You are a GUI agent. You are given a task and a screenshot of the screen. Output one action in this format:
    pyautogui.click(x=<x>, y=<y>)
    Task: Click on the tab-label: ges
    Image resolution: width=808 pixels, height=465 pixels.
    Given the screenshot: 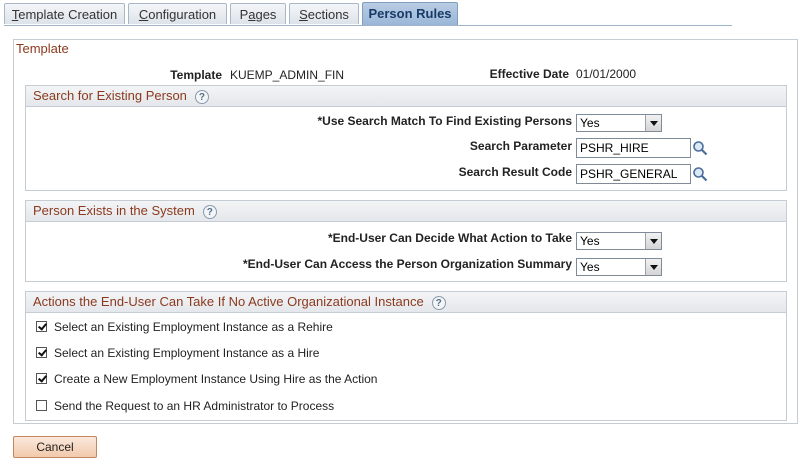 What is the action you would take?
    pyautogui.click(x=266, y=14)
    